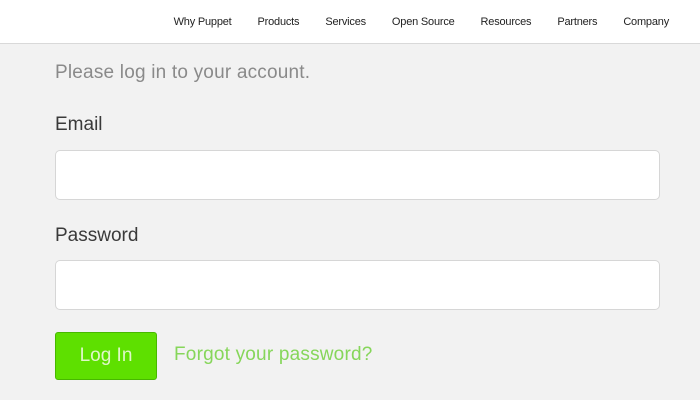  I want to click on forgot-password-link: Forgot your password?, so click(273, 355).